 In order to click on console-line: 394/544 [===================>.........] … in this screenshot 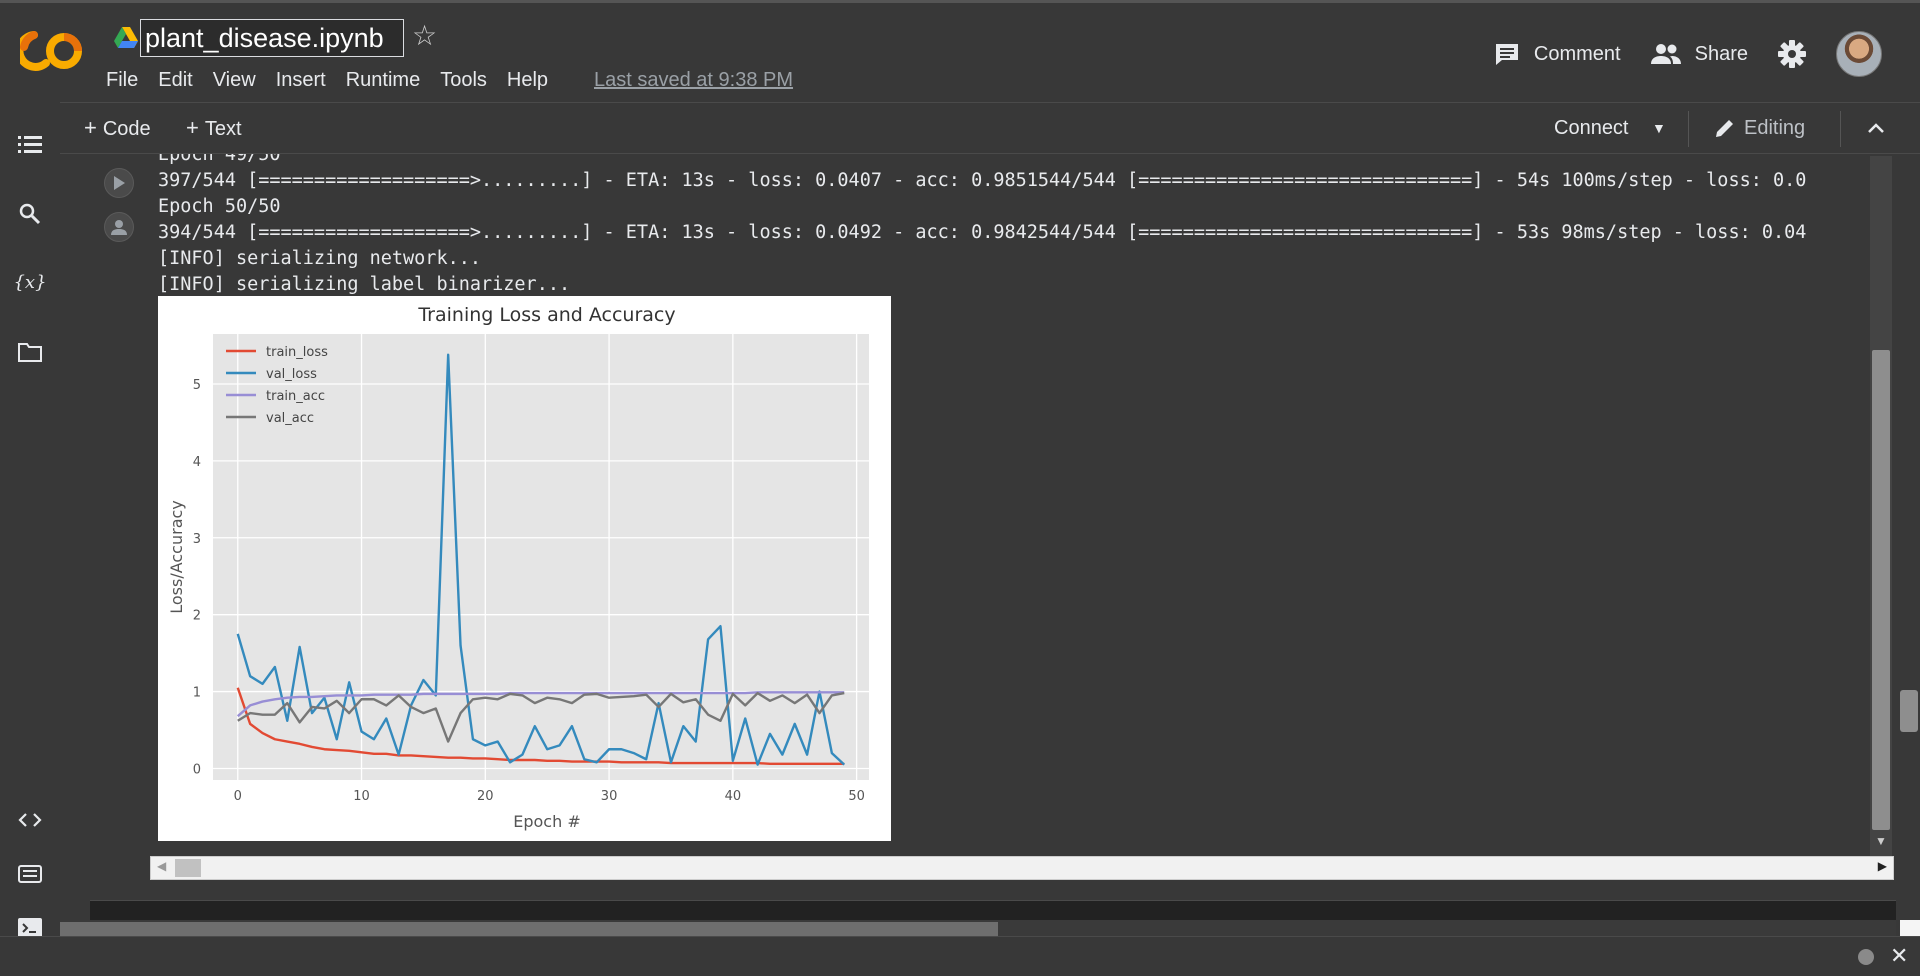, I will do `click(982, 232)`.